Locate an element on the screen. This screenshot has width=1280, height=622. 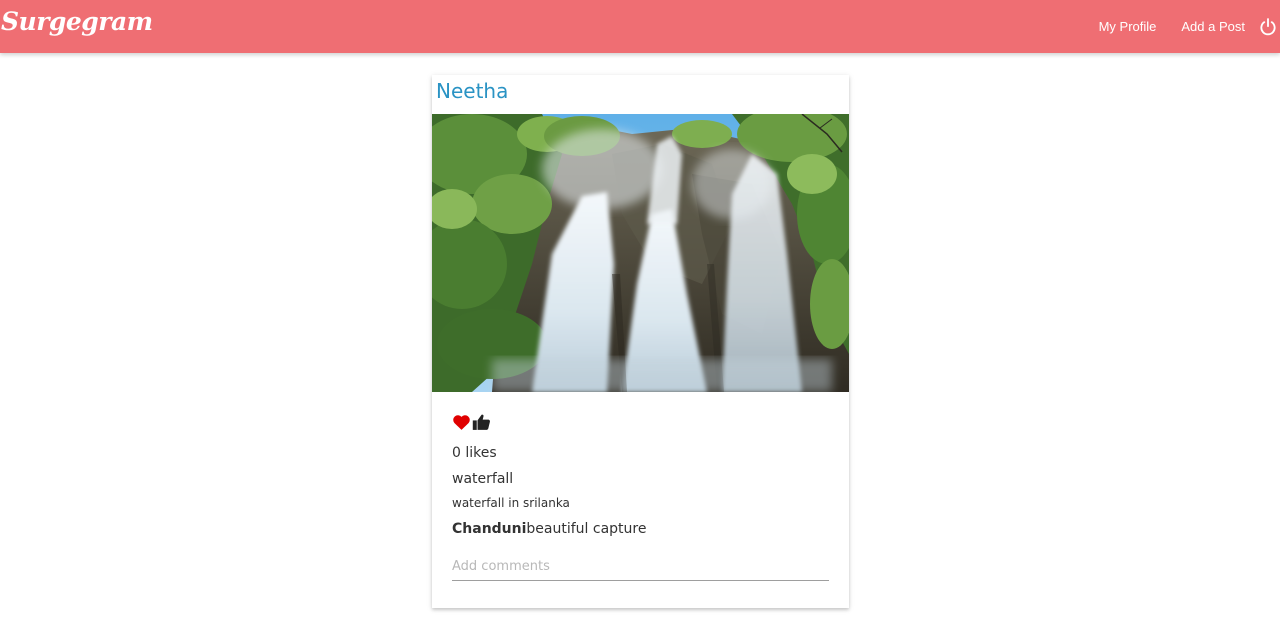
brand-logo: Surgegram is located at coordinates (77, 21).